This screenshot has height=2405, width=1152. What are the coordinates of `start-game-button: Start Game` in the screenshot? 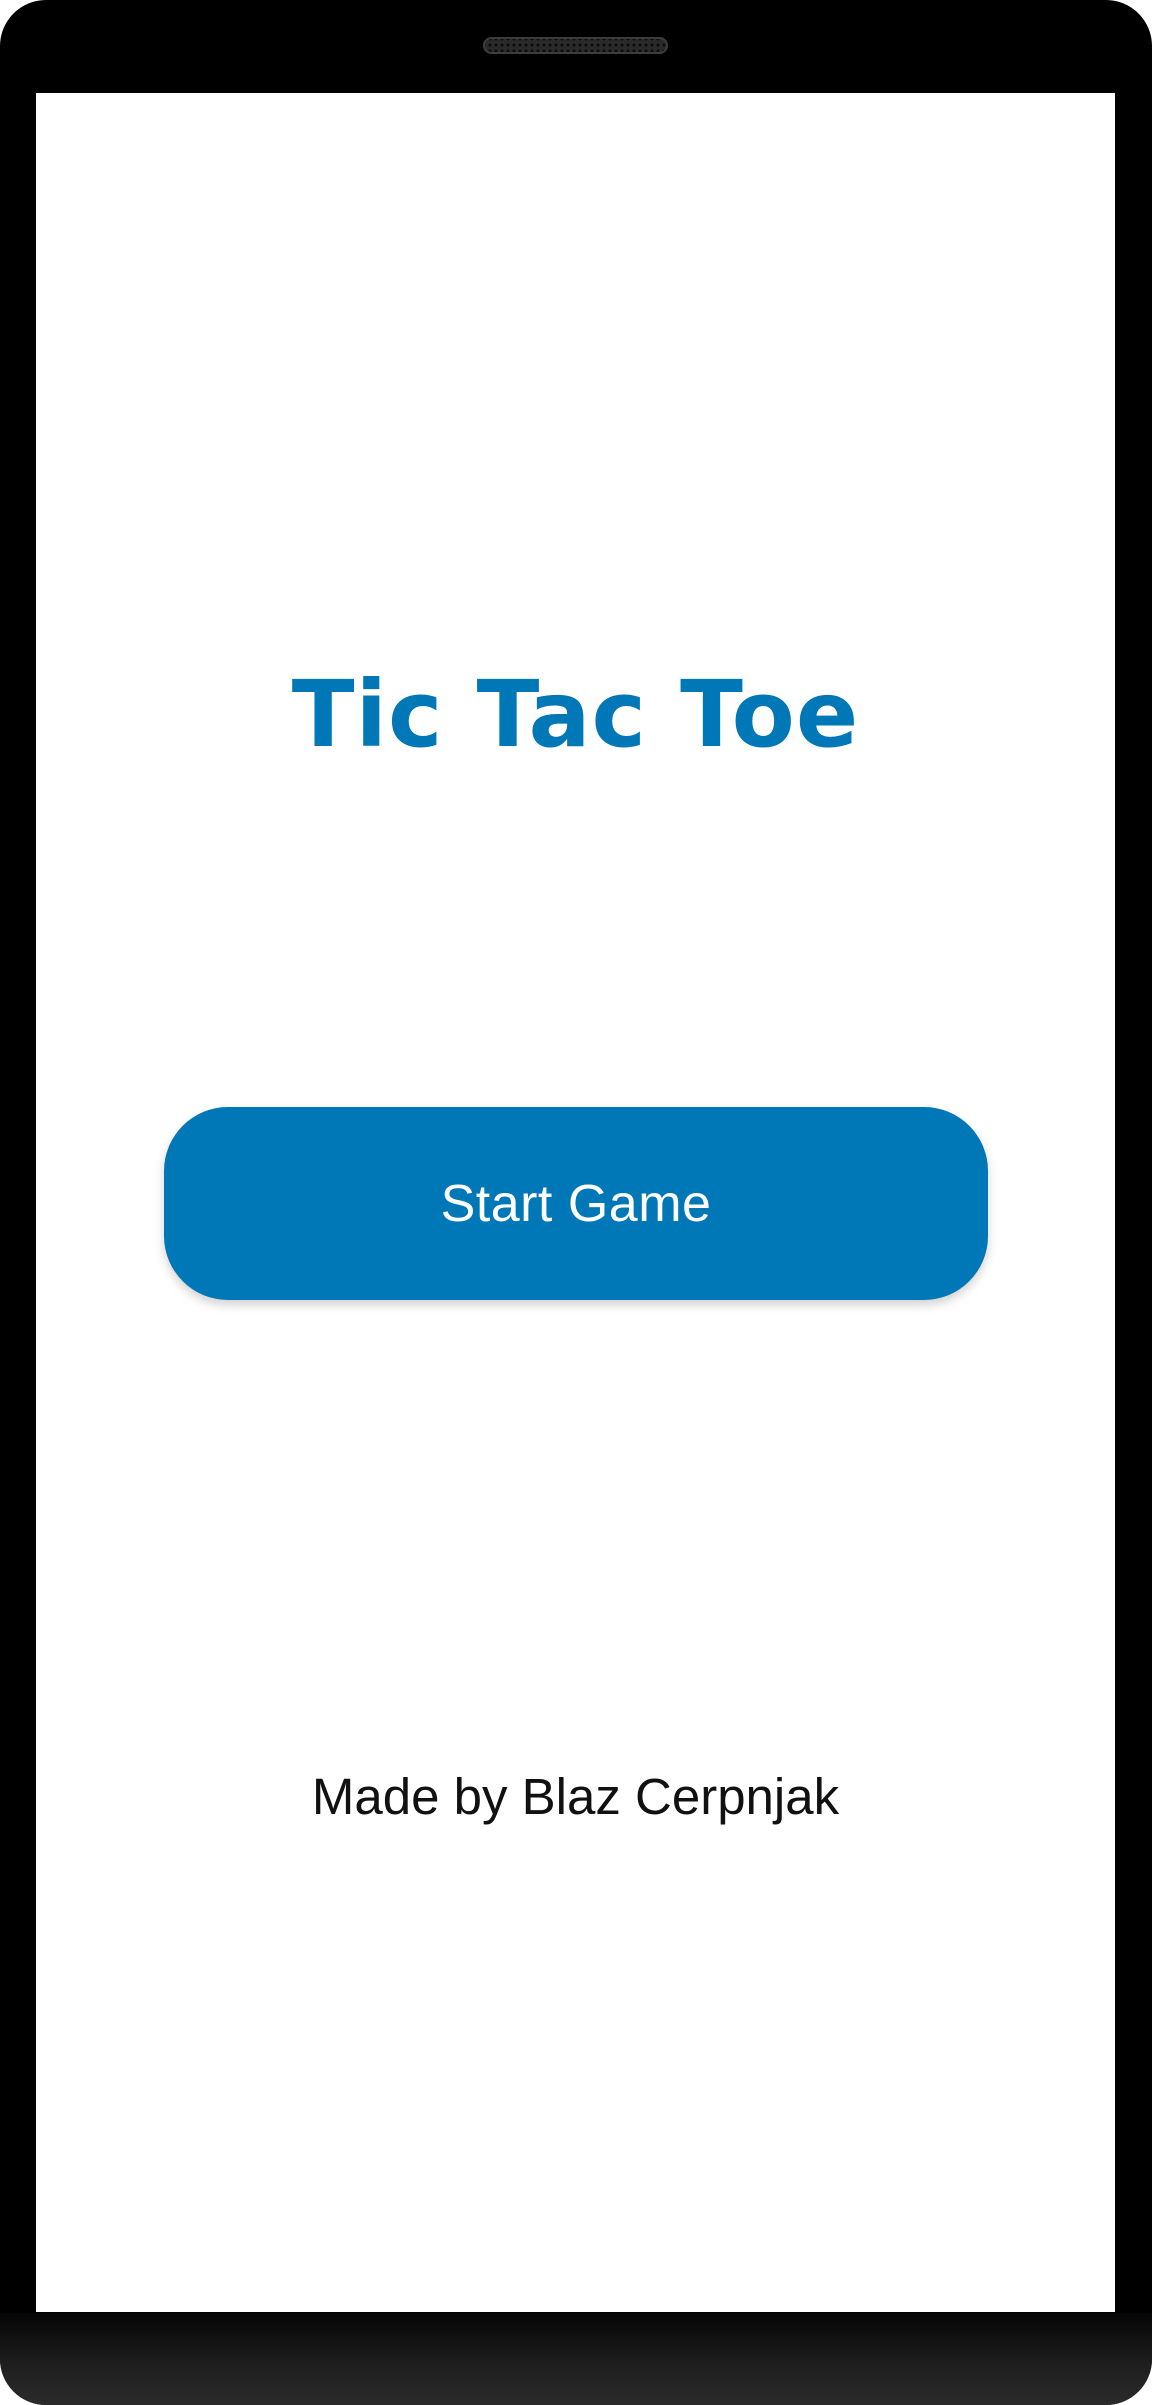 It's located at (576, 1203).